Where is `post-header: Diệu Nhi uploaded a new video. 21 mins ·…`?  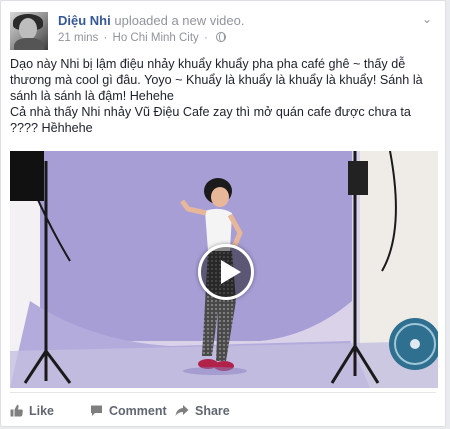
post-header: Diệu Nhi uploaded a new video. 21 mins ·… is located at coordinates (223, 30).